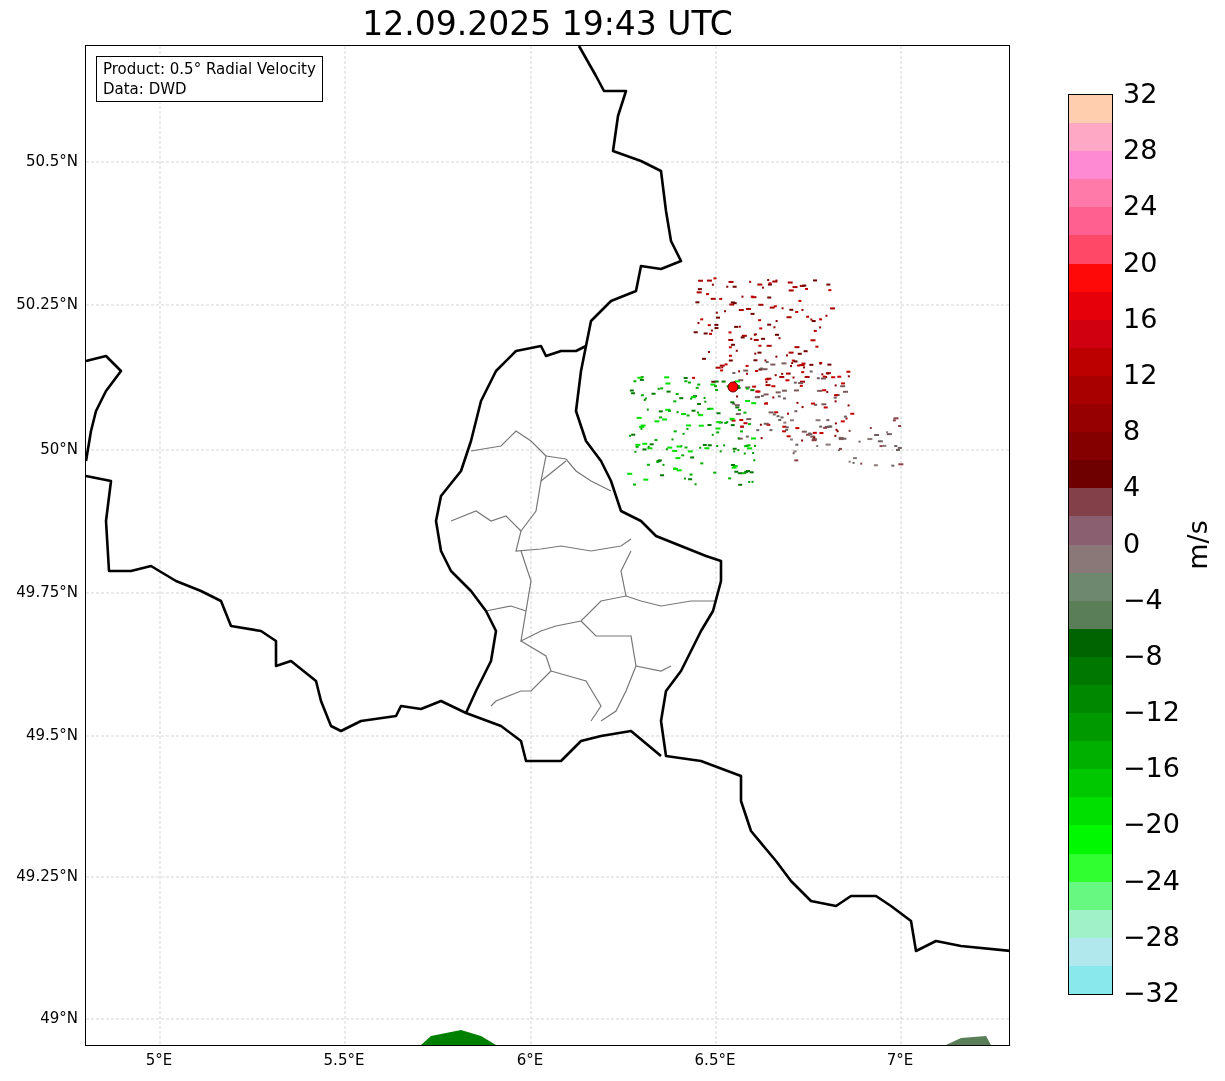 The image size is (1225, 1081). What do you see at coordinates (59, 1018) in the screenshot?
I see `latitude-label: 49°N` at bounding box center [59, 1018].